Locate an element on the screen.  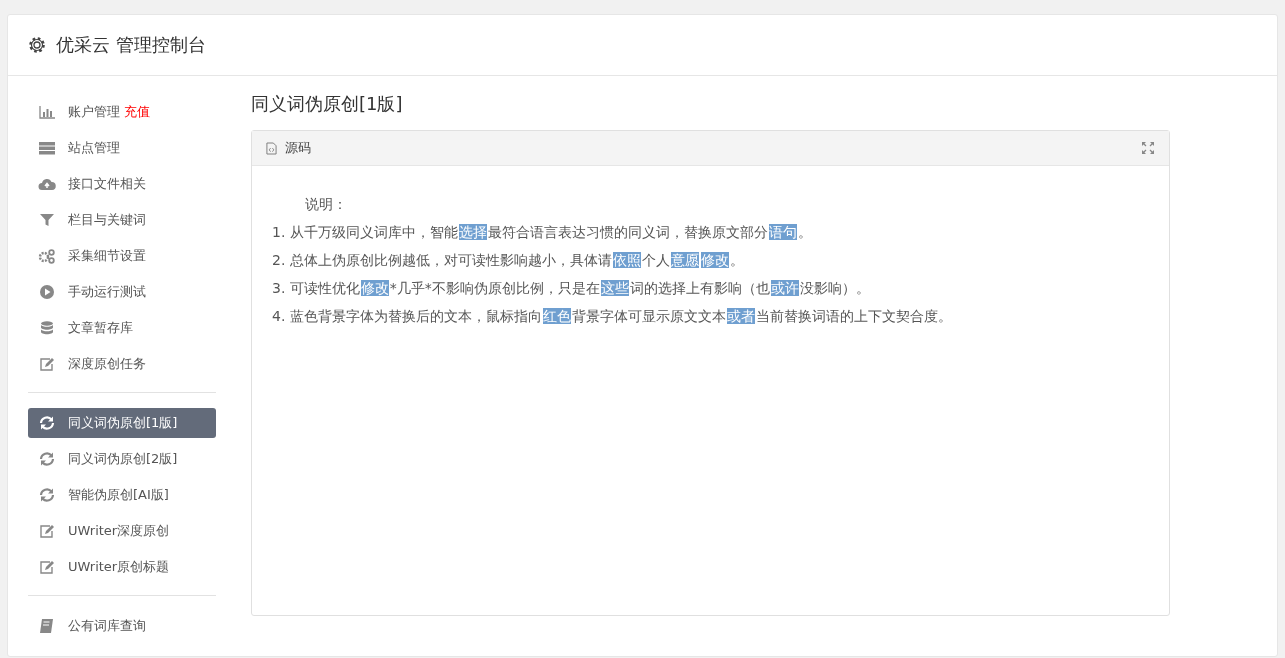
server-icon is located at coordinates (47, 148).